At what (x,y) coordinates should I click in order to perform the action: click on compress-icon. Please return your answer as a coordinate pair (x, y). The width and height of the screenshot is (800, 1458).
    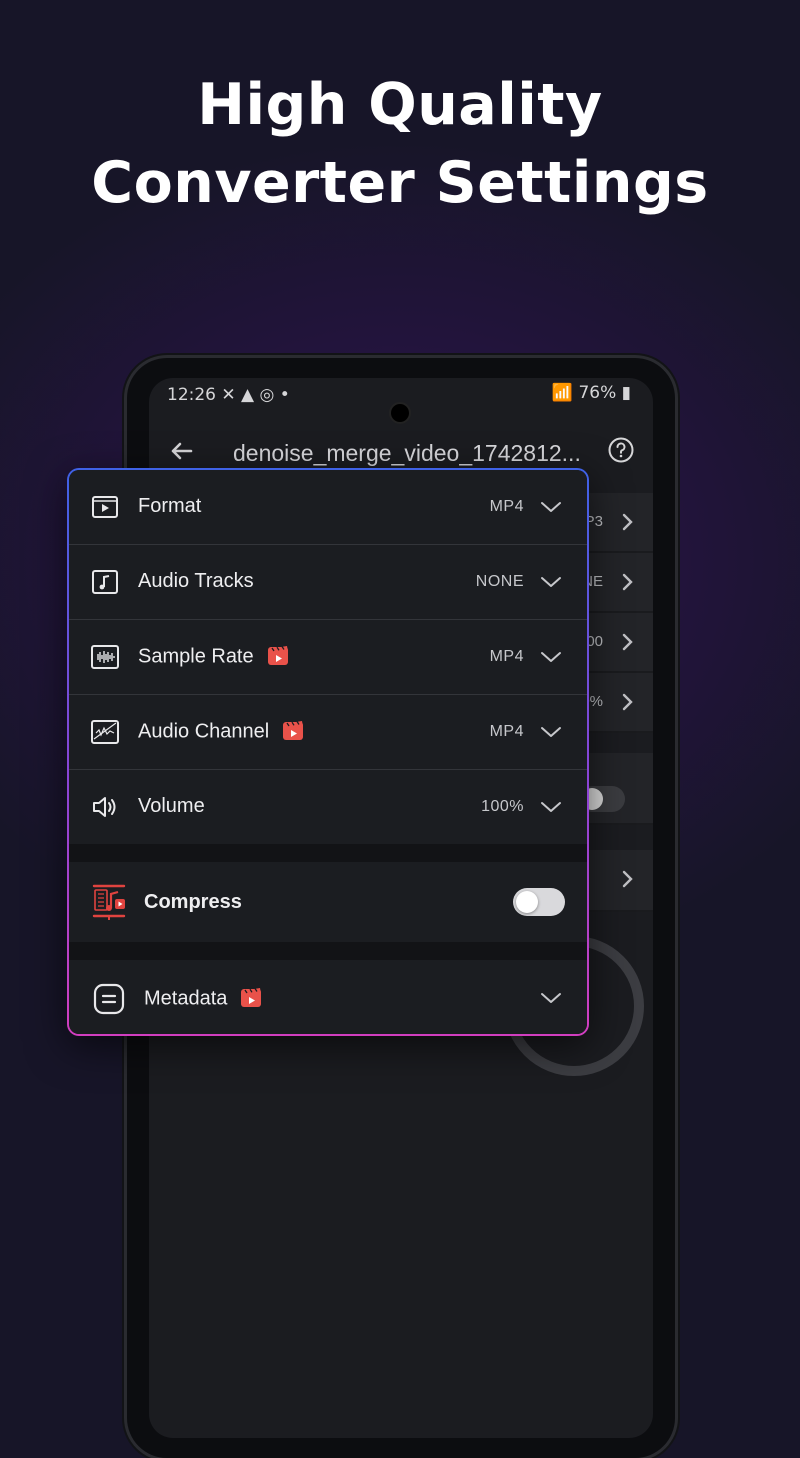
    Looking at the image, I should click on (109, 902).